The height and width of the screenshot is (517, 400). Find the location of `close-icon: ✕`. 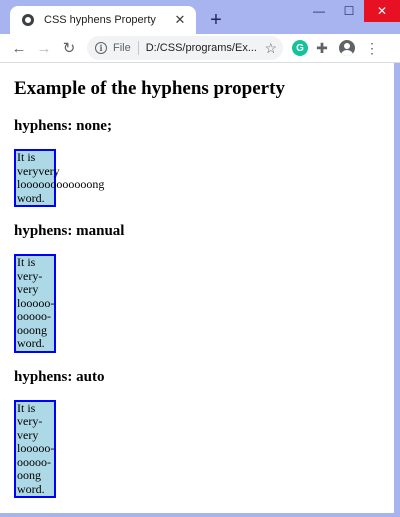

close-icon: ✕ is located at coordinates (180, 20).